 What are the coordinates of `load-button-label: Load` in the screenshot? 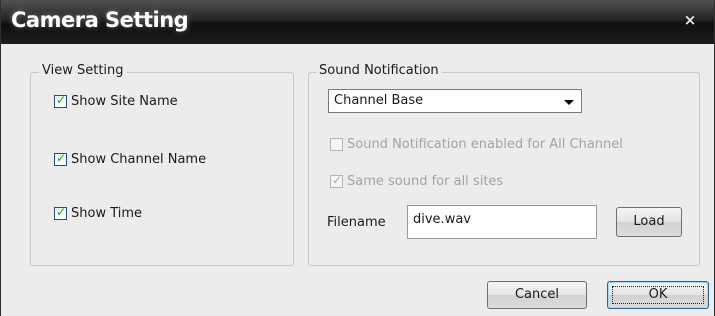 It's located at (649, 221).